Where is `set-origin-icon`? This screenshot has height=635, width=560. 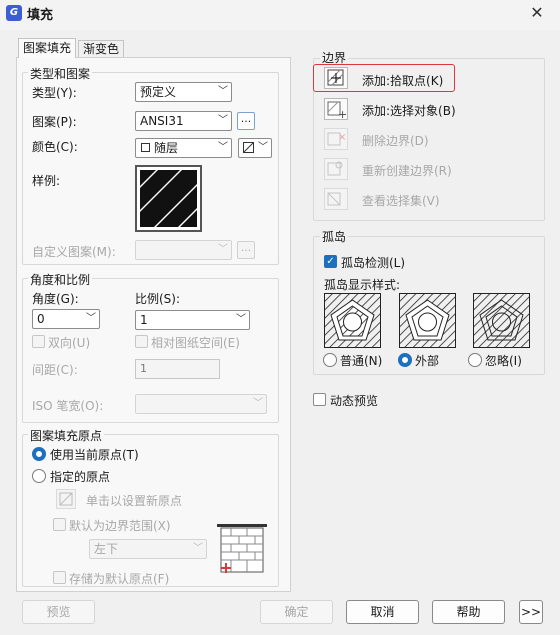 set-origin-icon is located at coordinates (66, 499).